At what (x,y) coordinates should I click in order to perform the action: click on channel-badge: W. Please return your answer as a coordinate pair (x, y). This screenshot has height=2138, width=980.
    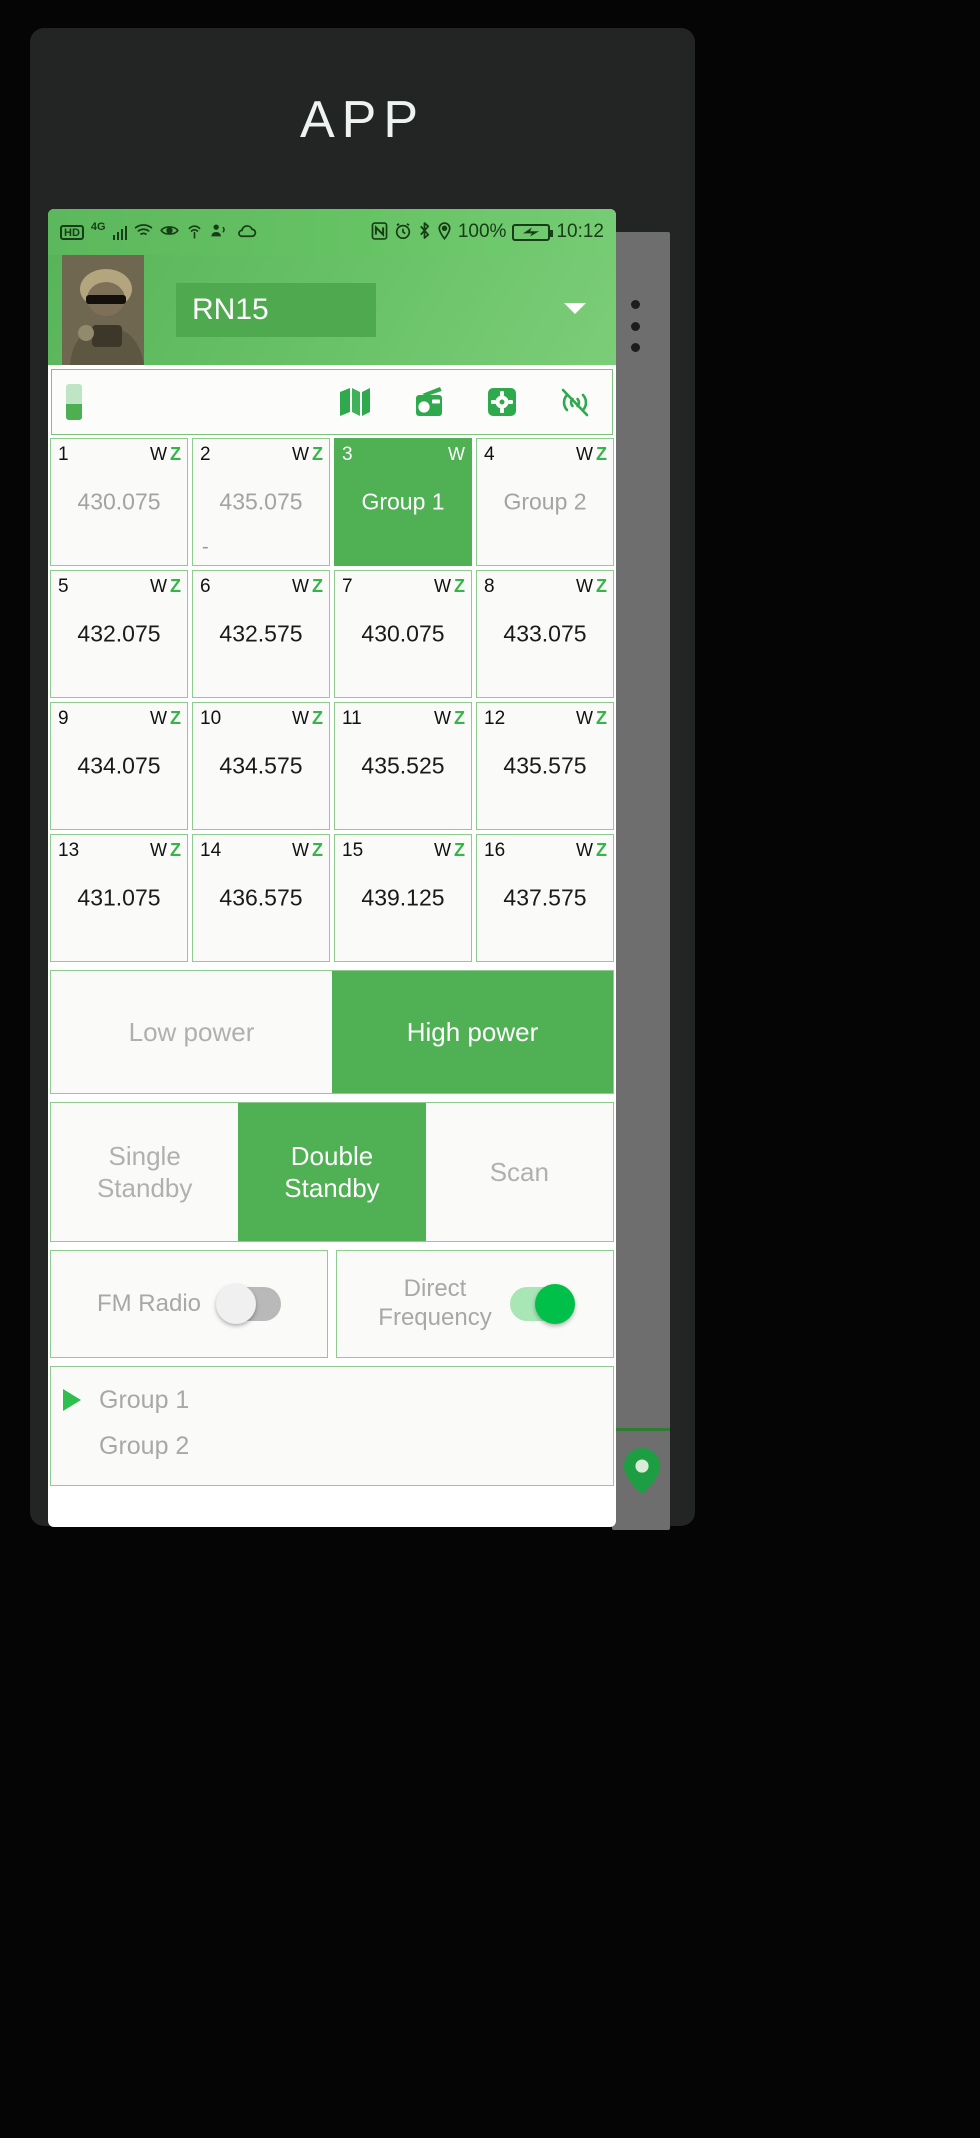
    Looking at the image, I should click on (456, 454).